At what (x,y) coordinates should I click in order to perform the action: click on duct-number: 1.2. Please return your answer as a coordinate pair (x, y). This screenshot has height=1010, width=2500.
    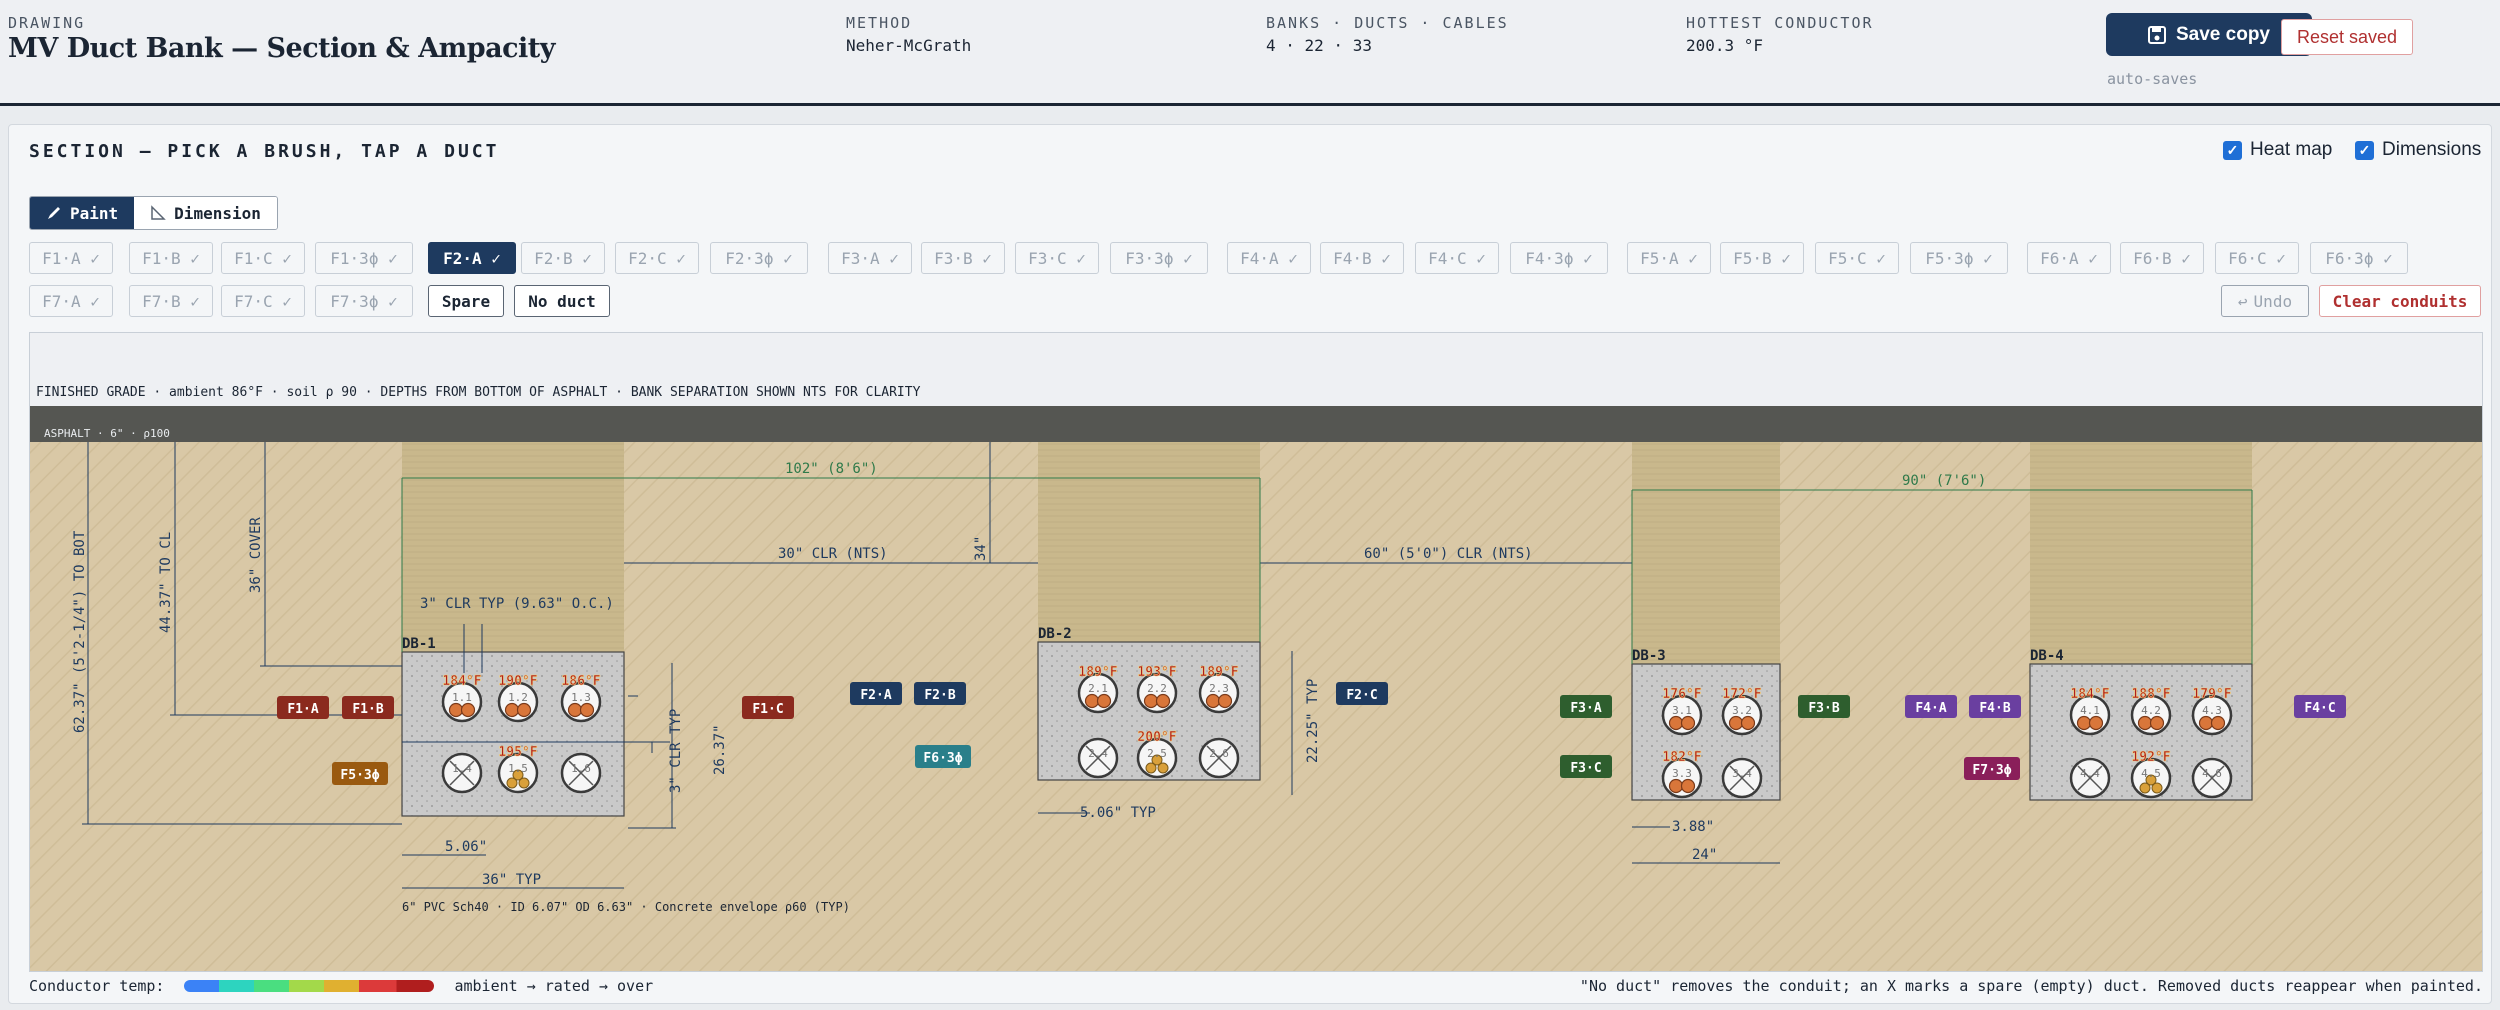
    Looking at the image, I should click on (518, 697).